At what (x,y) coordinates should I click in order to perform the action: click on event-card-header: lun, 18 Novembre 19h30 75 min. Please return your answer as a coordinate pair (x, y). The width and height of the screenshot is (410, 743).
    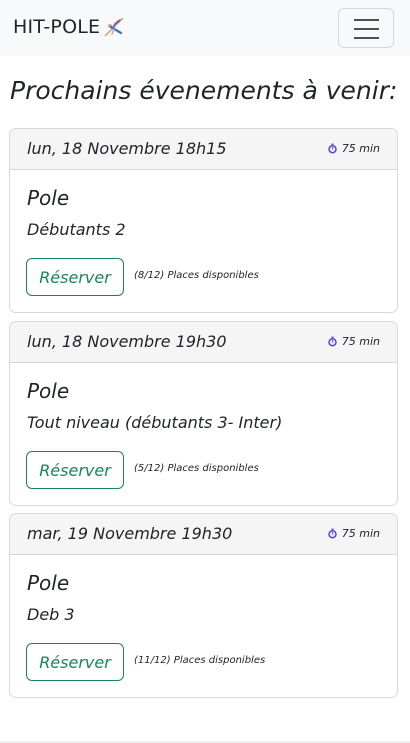
    Looking at the image, I should click on (203, 342).